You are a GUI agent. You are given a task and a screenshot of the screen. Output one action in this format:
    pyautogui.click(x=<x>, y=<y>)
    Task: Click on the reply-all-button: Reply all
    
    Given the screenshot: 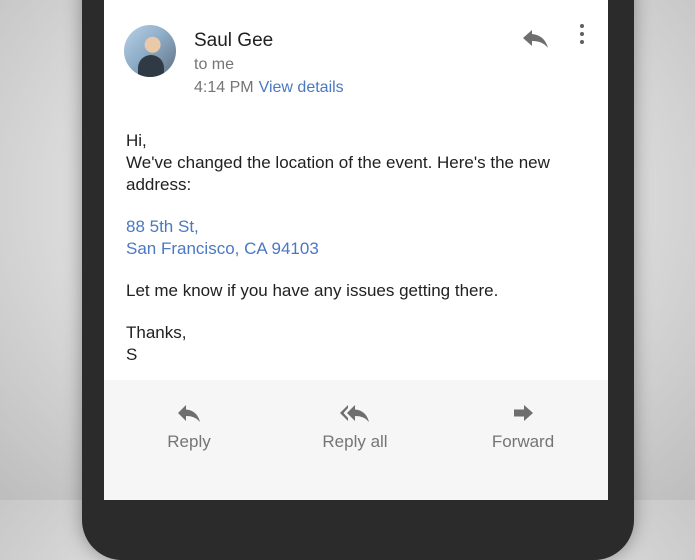 What is the action you would take?
    pyautogui.click(x=355, y=427)
    